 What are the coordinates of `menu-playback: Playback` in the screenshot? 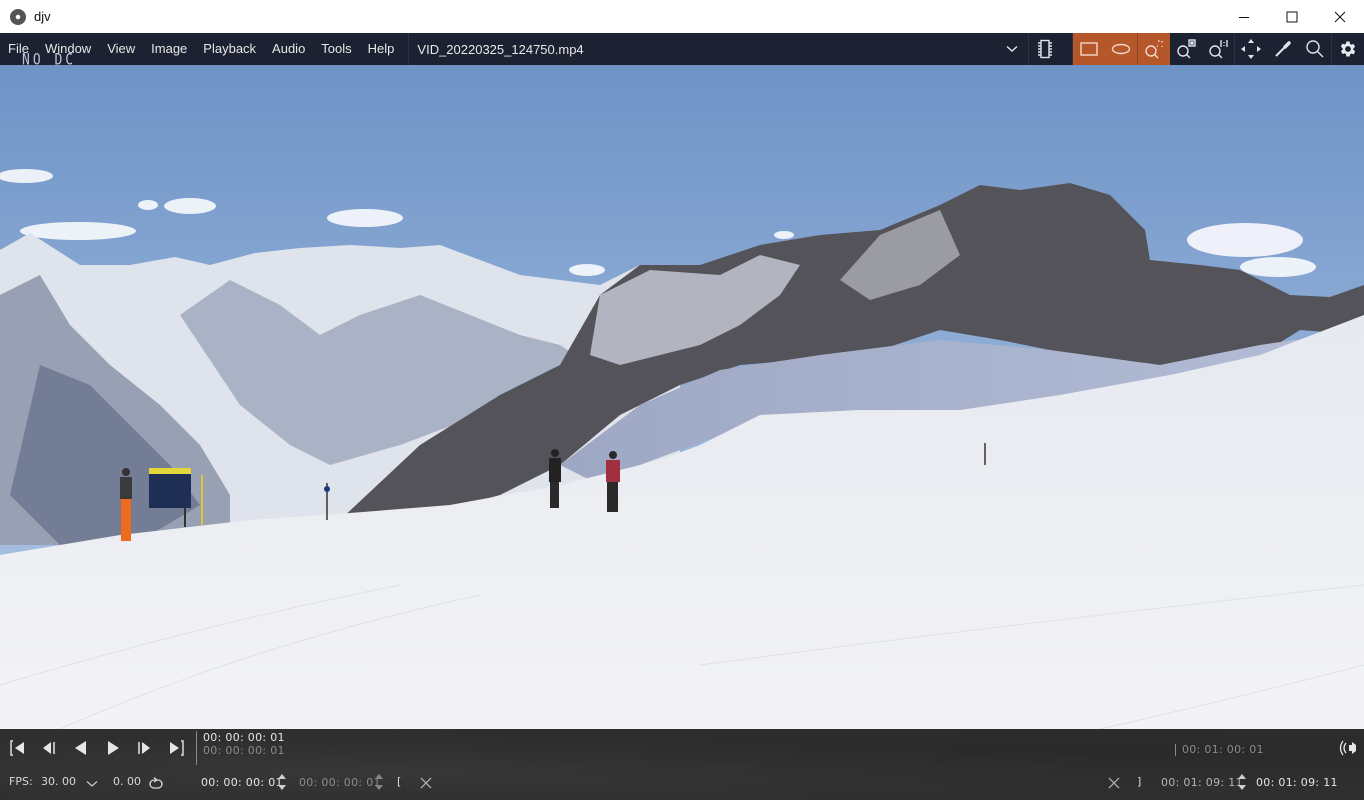 It's located at (229, 49).